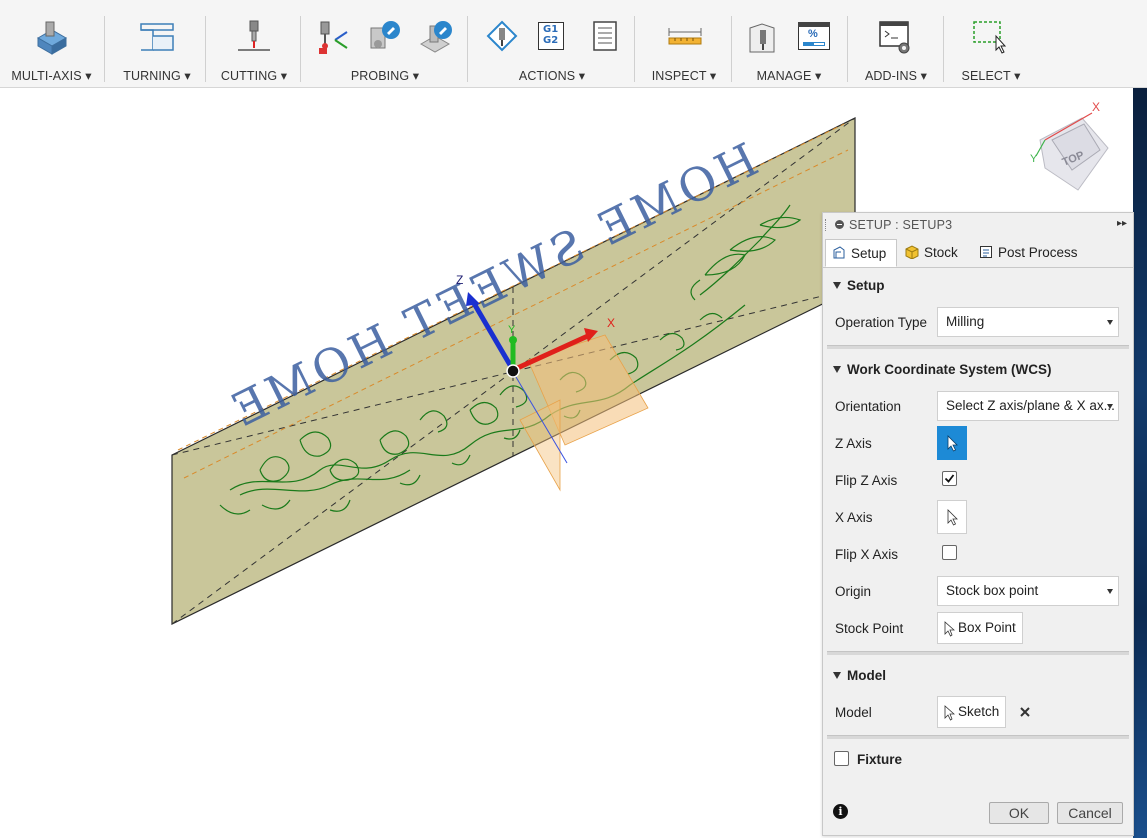  What do you see at coordinates (881, 322) in the screenshot?
I see `operation-type-label: Operation Type` at bounding box center [881, 322].